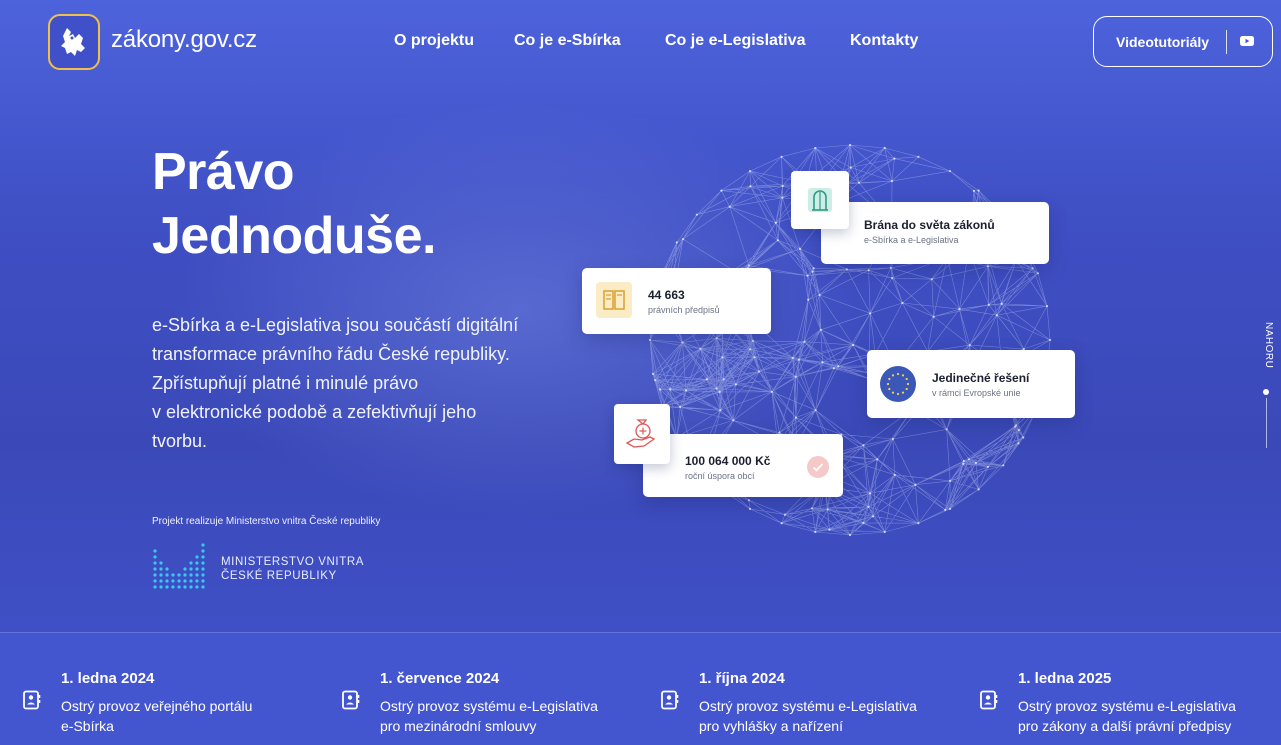 The height and width of the screenshot is (745, 1281). What do you see at coordinates (1127, 706) in the screenshot?
I see `milestone-description-line: Ostrý provoz systému e-Legislativa` at bounding box center [1127, 706].